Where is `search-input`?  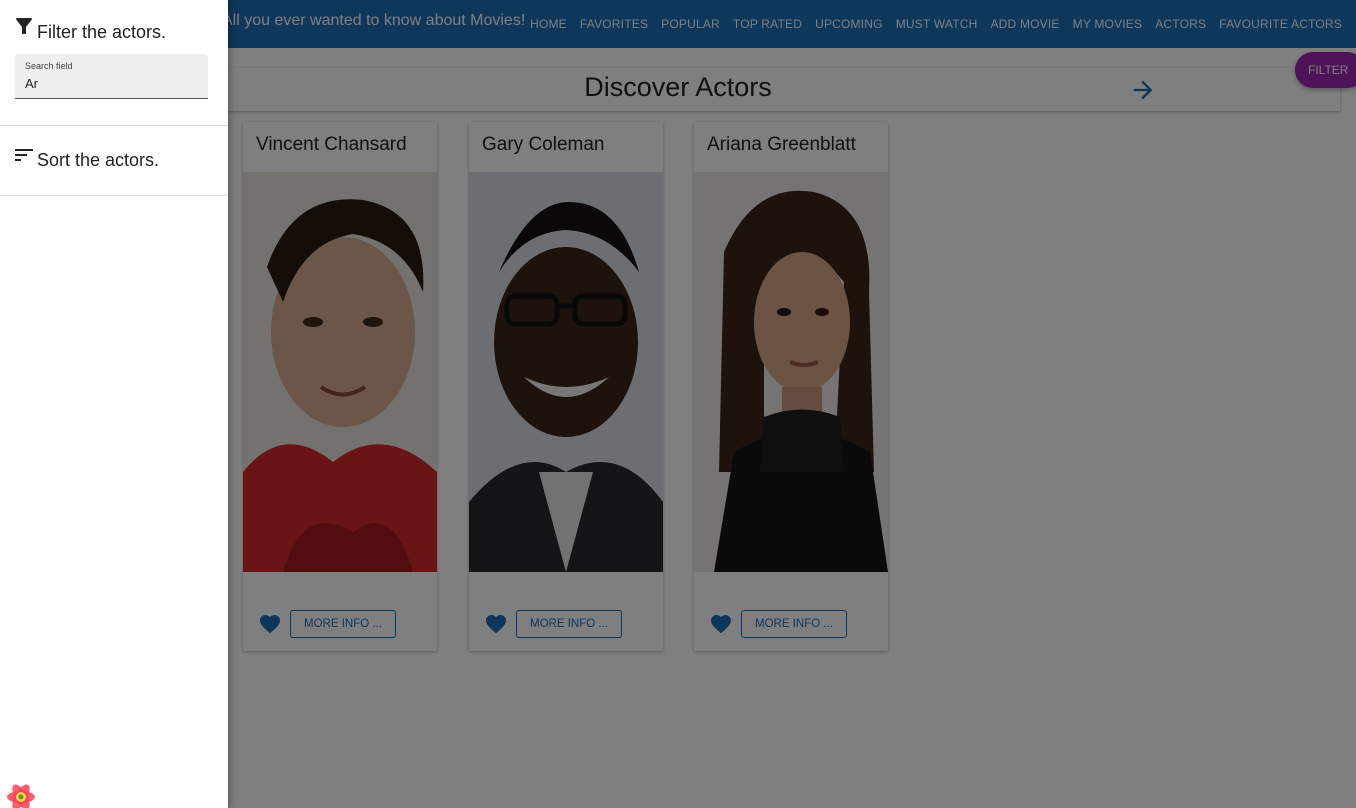 search-input is located at coordinates (110, 83).